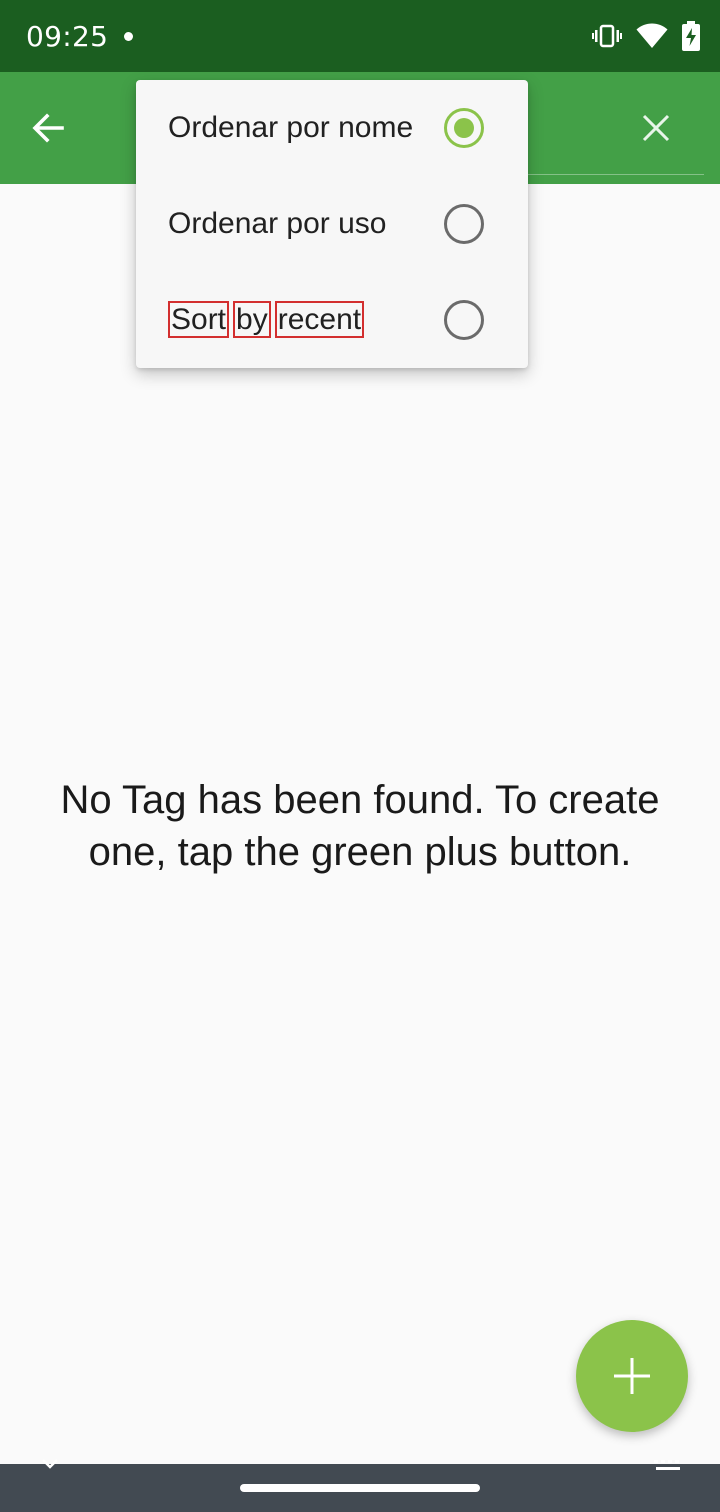 The image size is (720, 1512). I want to click on menu-item-label: Ordenar por uso, so click(277, 223).